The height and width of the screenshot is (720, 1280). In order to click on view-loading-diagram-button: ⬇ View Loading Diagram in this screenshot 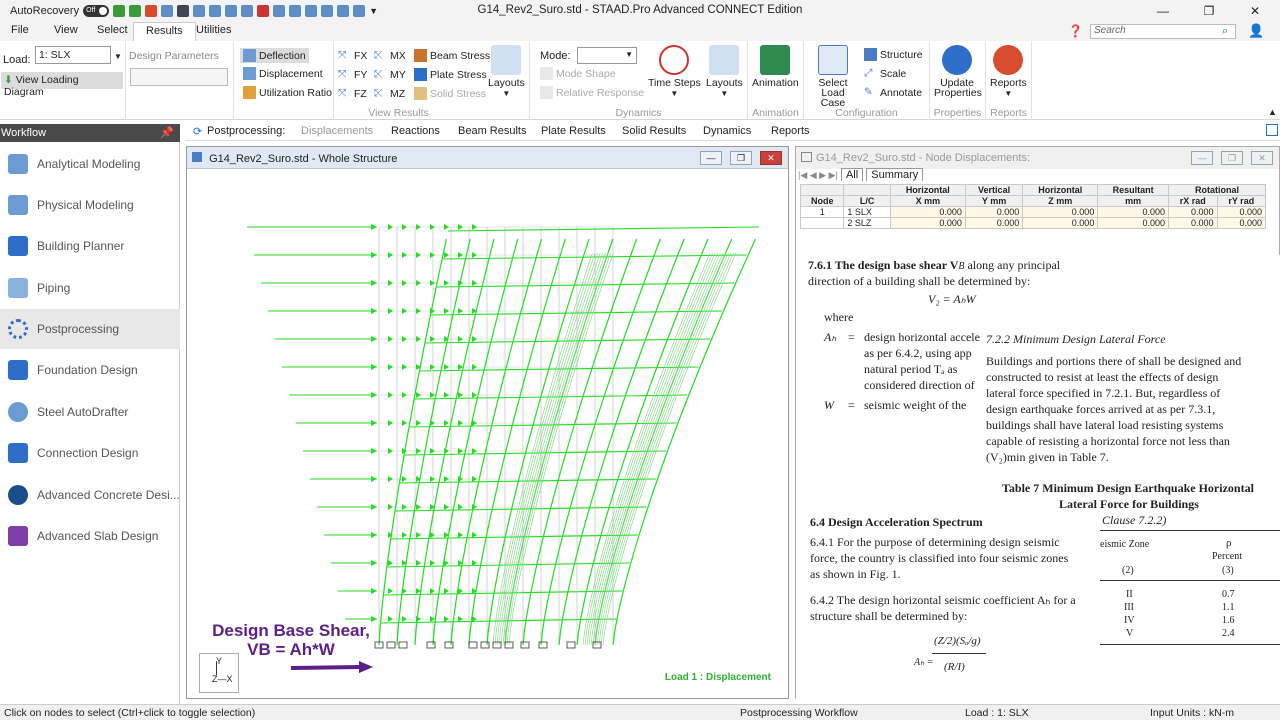, I will do `click(62, 85)`.